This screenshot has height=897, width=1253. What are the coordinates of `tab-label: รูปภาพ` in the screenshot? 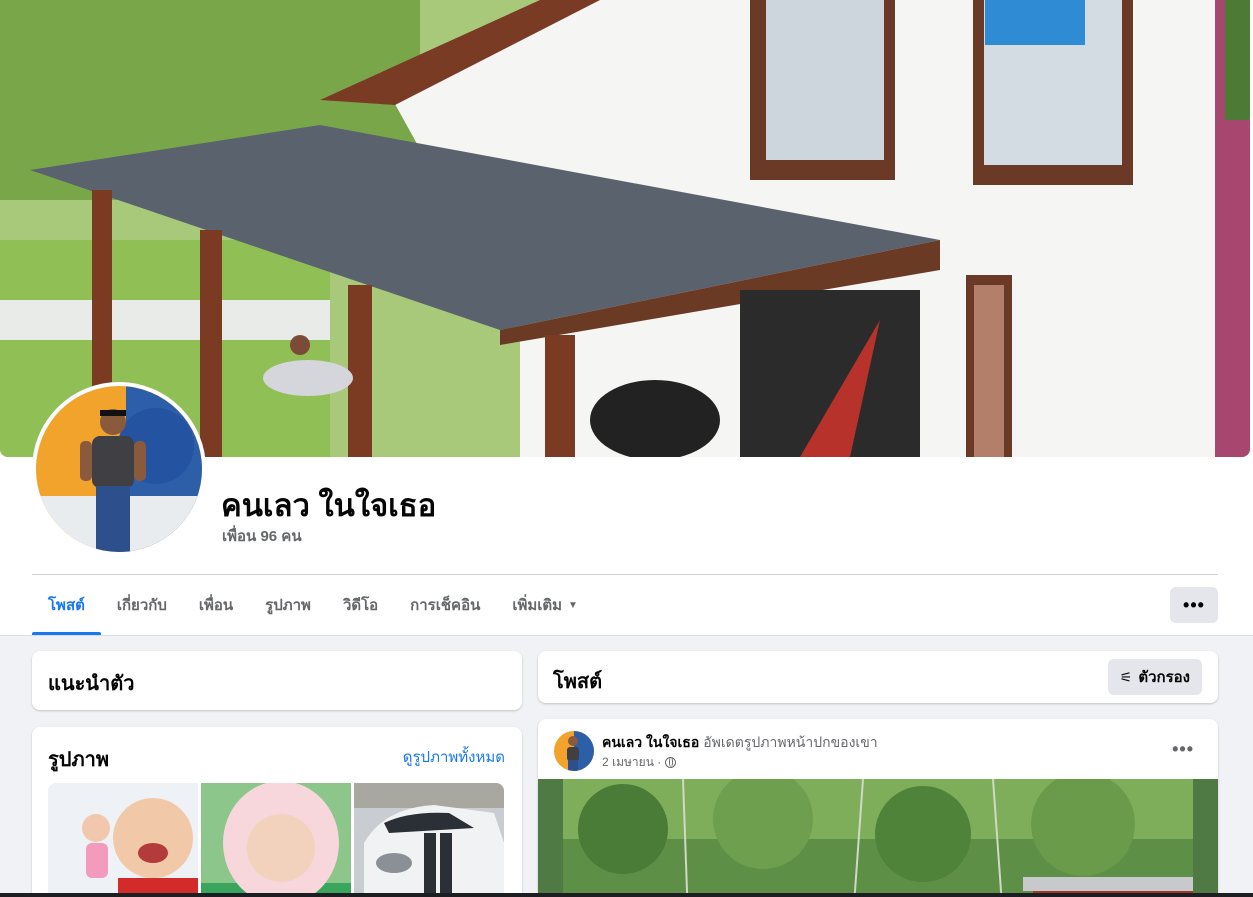 It's located at (288, 605).